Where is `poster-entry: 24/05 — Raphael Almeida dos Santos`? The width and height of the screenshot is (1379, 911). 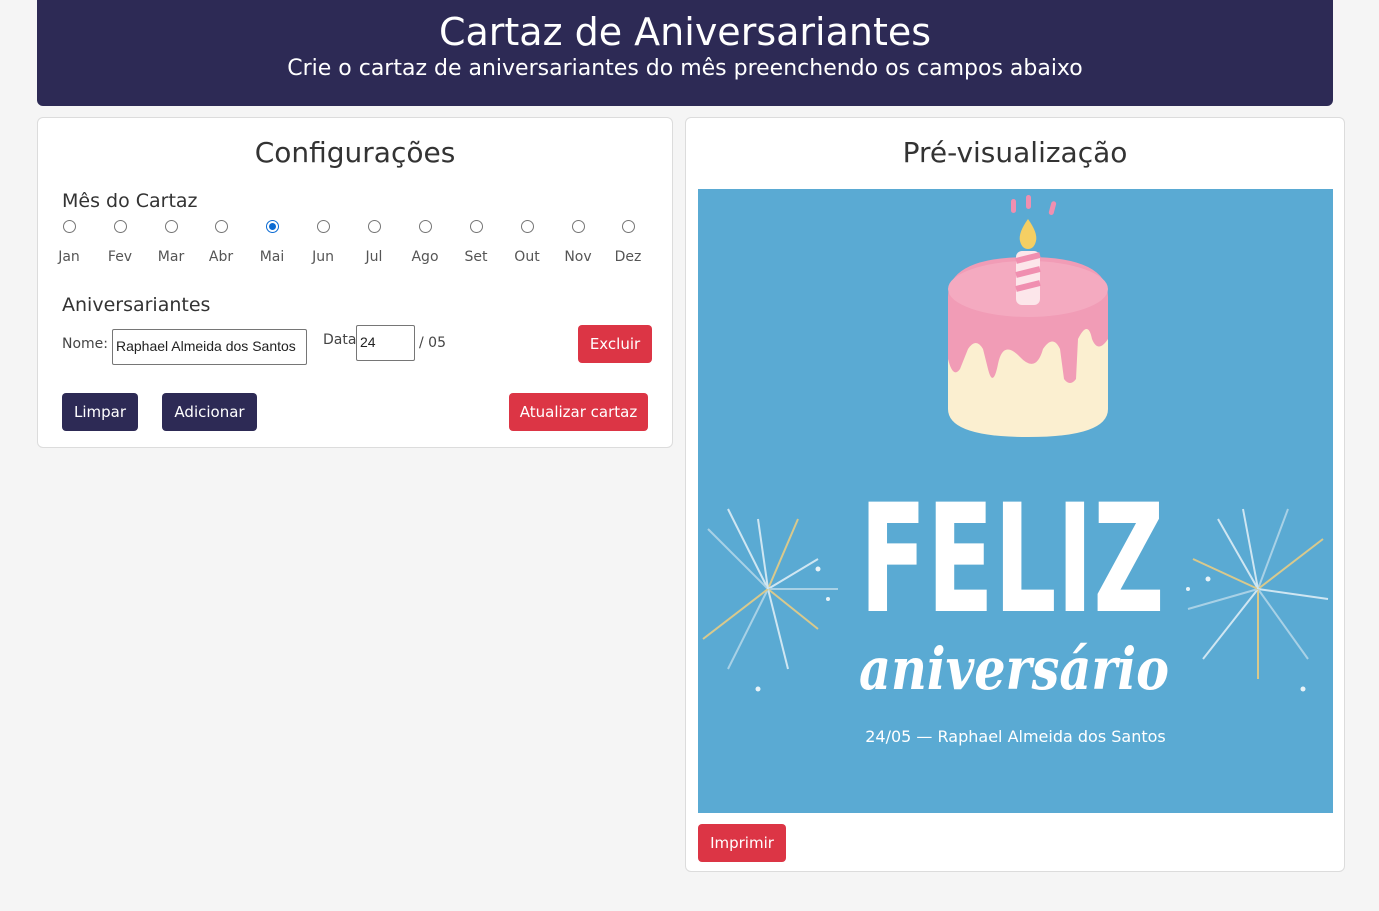 poster-entry: 24/05 — Raphael Almeida dos Santos is located at coordinates (1015, 736).